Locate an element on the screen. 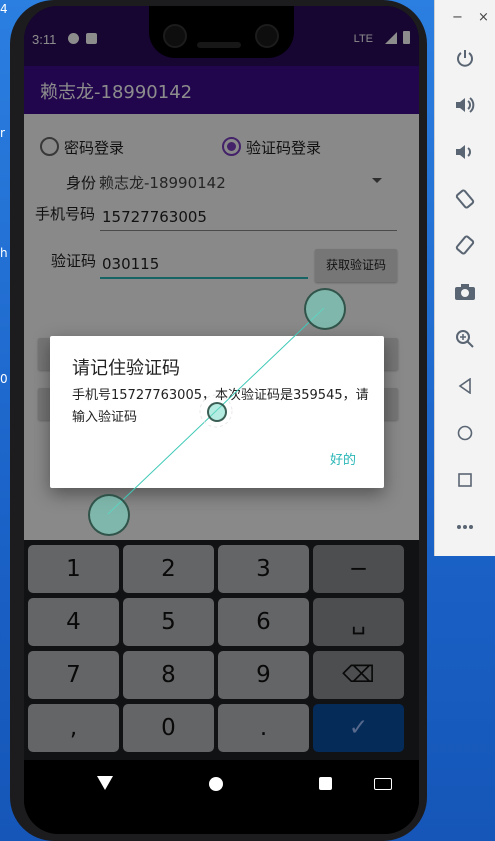 Image resolution: width=495 pixels, height=841 pixels. desktop-text-fragment: 4 is located at coordinates (4, 9).